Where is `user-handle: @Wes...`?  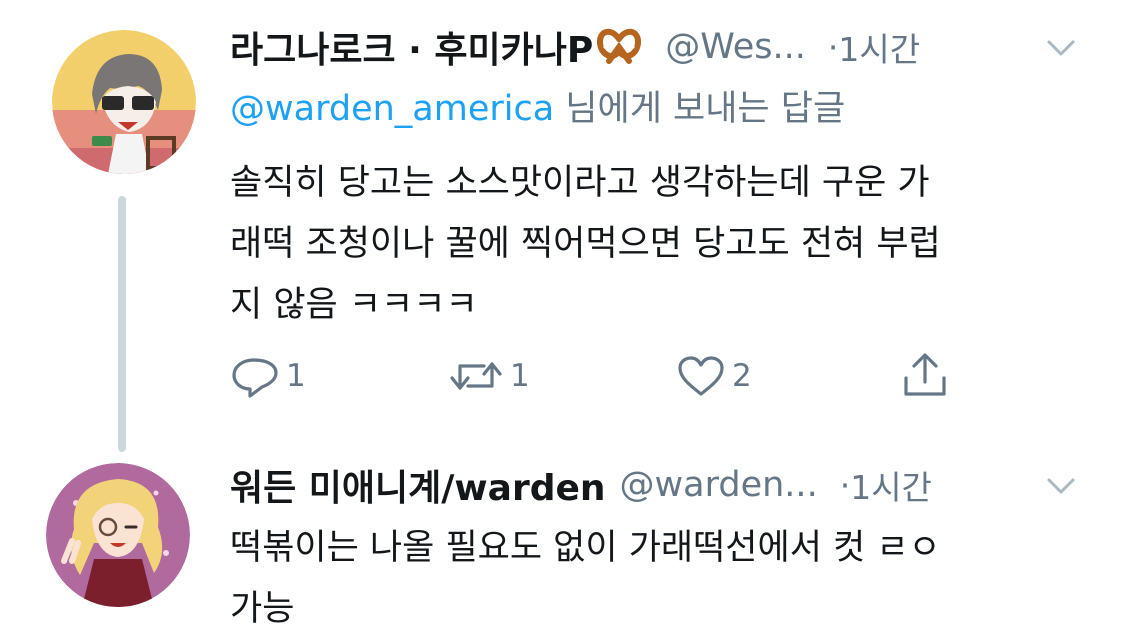
user-handle: @Wes... is located at coordinates (735, 47).